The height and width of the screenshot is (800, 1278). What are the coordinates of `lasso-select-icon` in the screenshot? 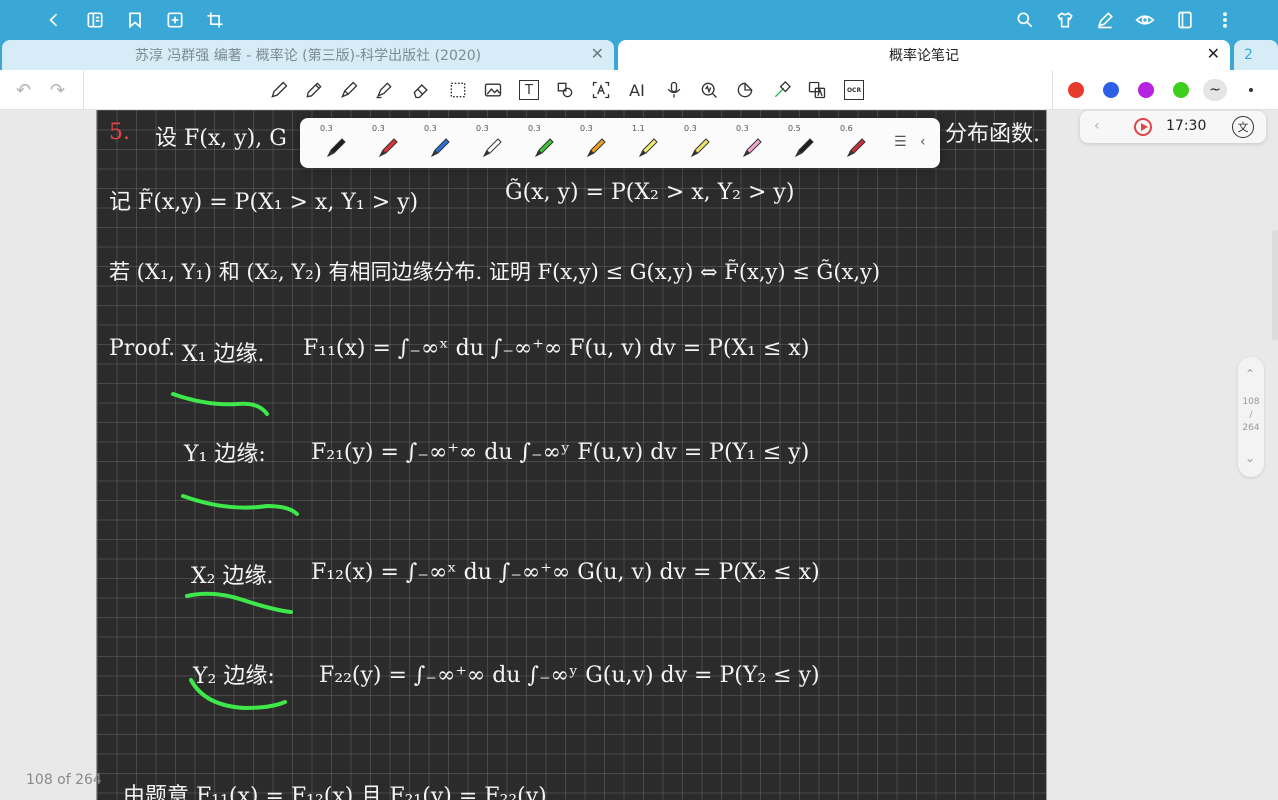 It's located at (458, 90).